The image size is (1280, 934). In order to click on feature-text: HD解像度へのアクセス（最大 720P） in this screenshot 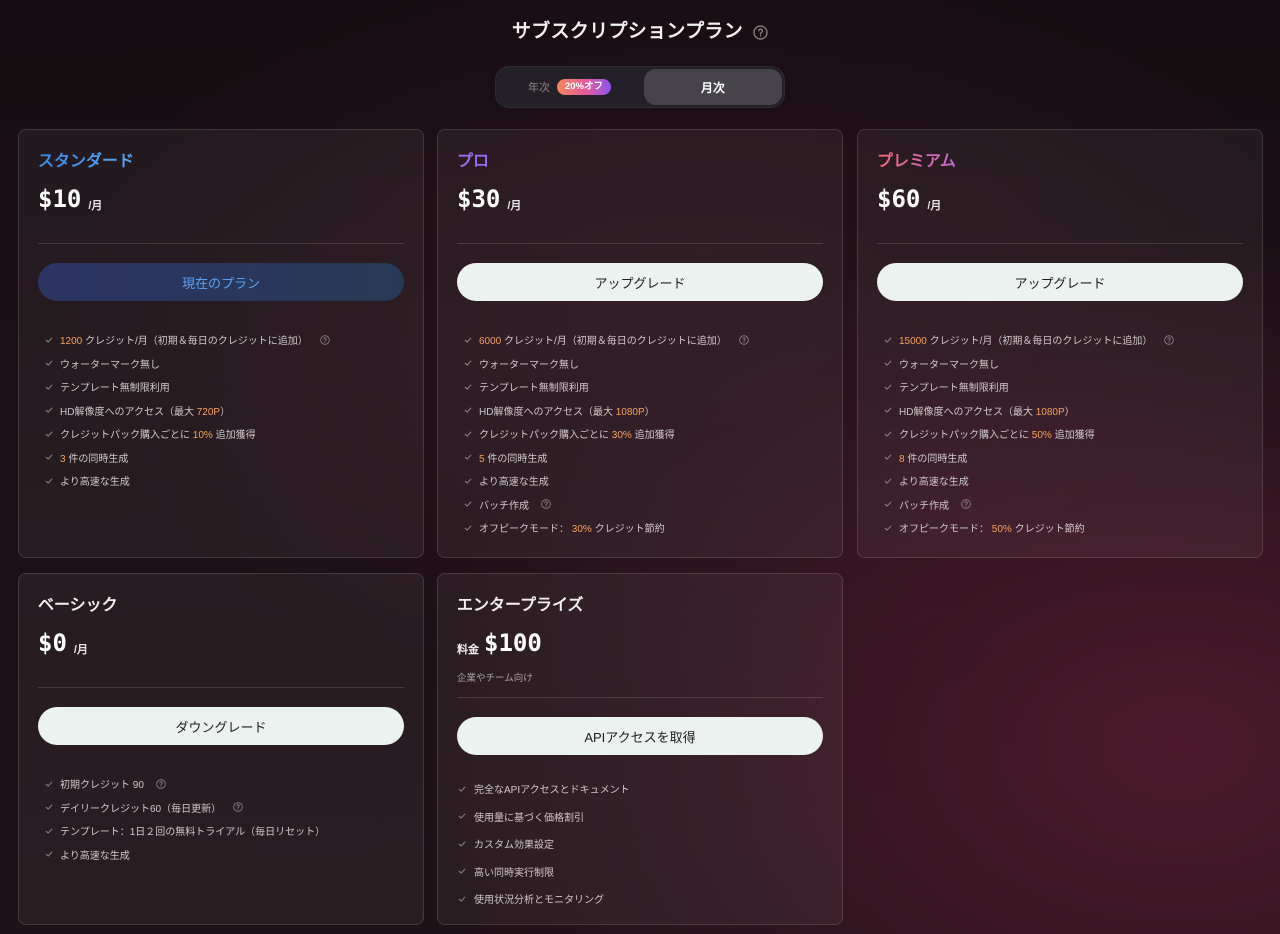, I will do `click(145, 410)`.